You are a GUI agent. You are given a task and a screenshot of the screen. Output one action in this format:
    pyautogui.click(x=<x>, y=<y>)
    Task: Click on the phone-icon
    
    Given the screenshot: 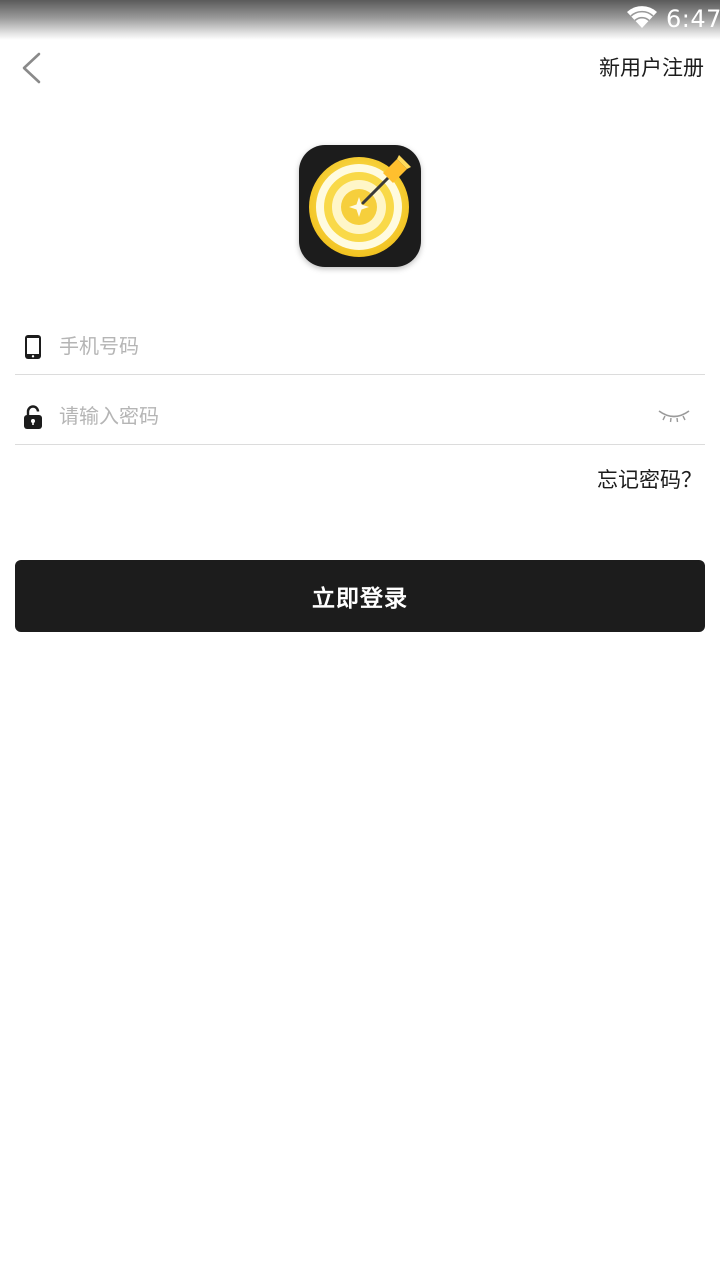 What is the action you would take?
    pyautogui.click(x=33, y=347)
    